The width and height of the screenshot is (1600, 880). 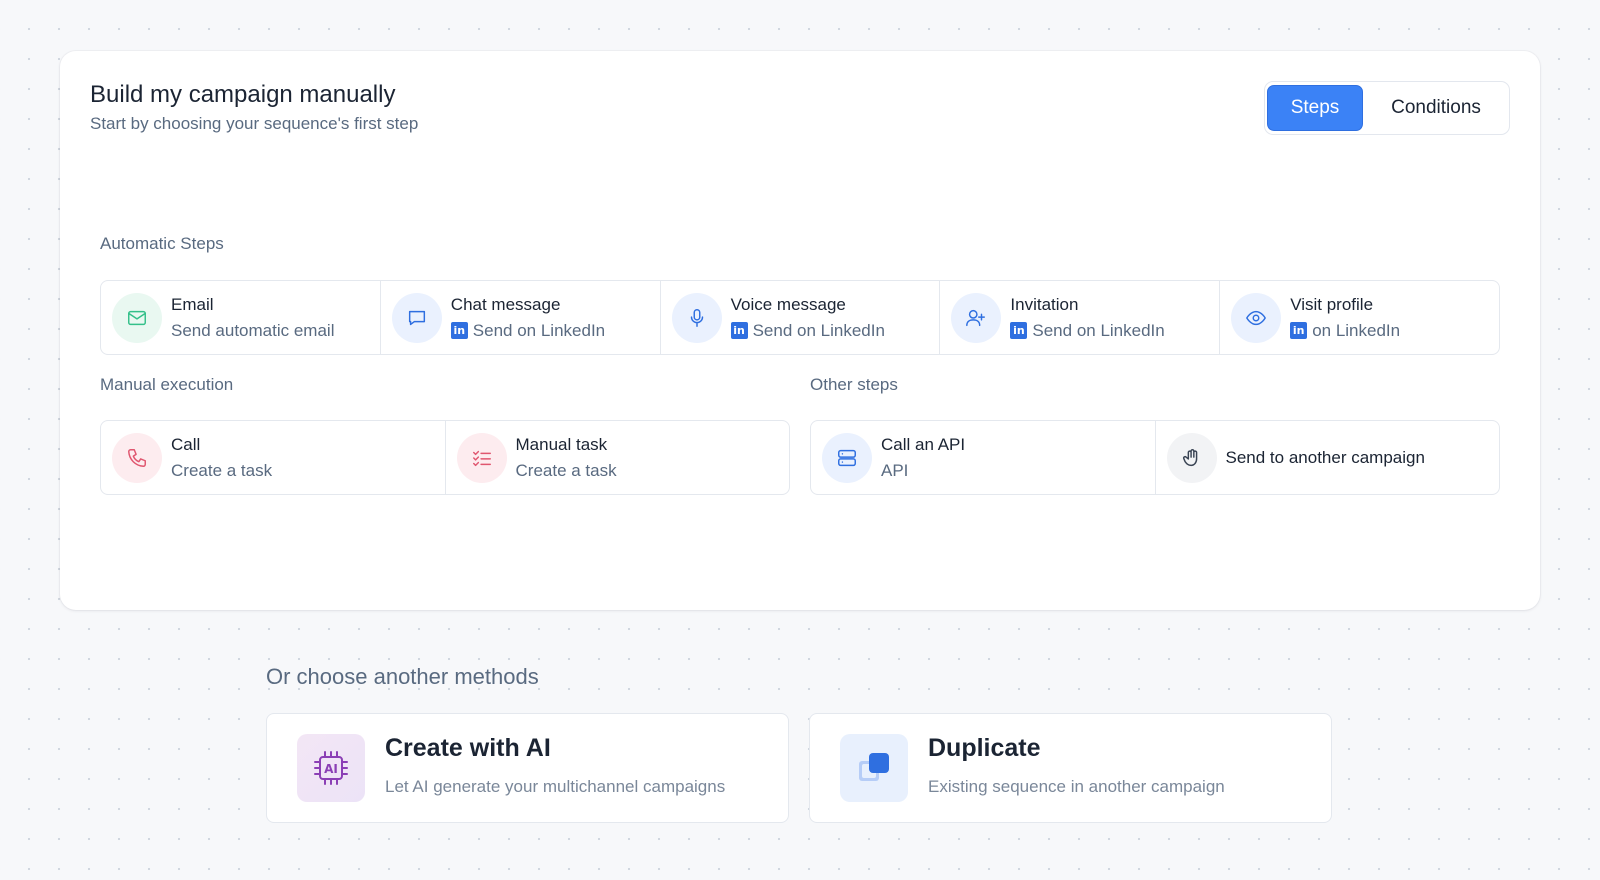 What do you see at coordinates (1080, 317) in the screenshot?
I see `step-invitation: Invitation in Send on LinkedIn` at bounding box center [1080, 317].